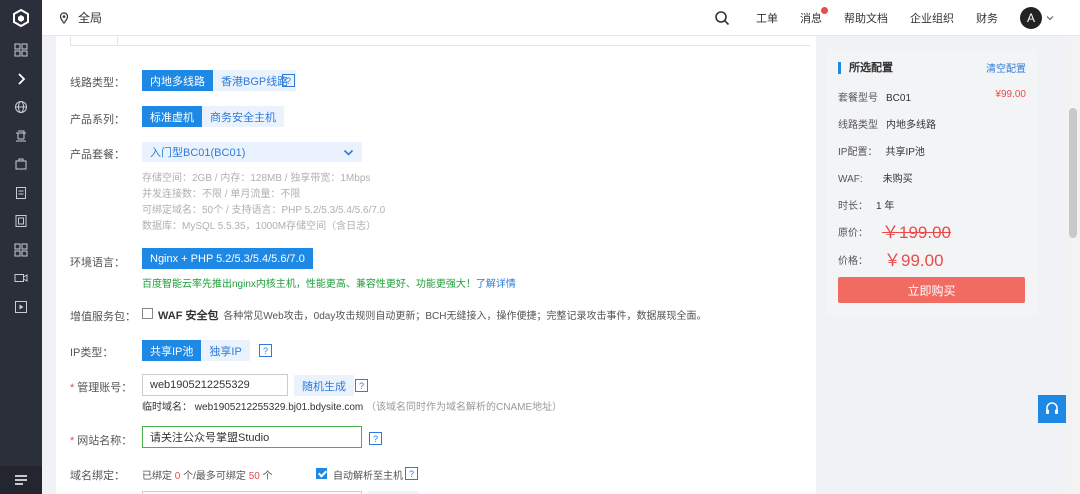  Describe the element at coordinates (64, 17) in the screenshot. I see `location-pin-icon` at that location.